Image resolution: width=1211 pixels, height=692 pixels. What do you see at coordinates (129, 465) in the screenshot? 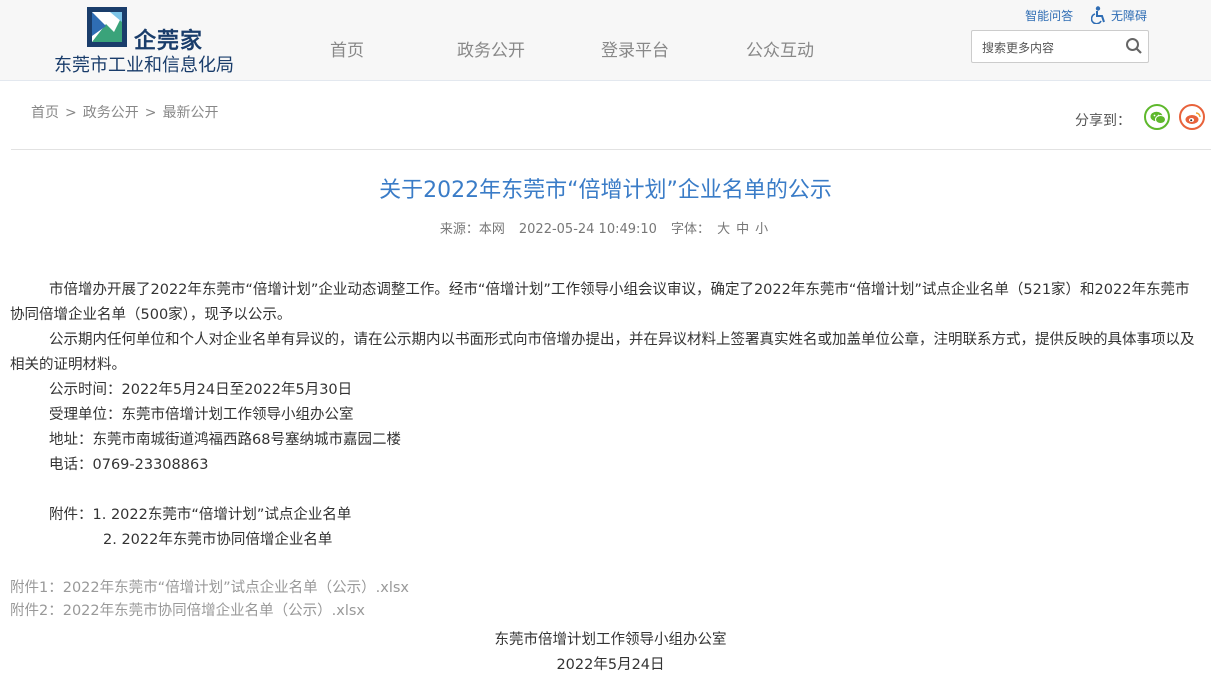
I see `info-line: 电话：0769-23308863` at bounding box center [129, 465].